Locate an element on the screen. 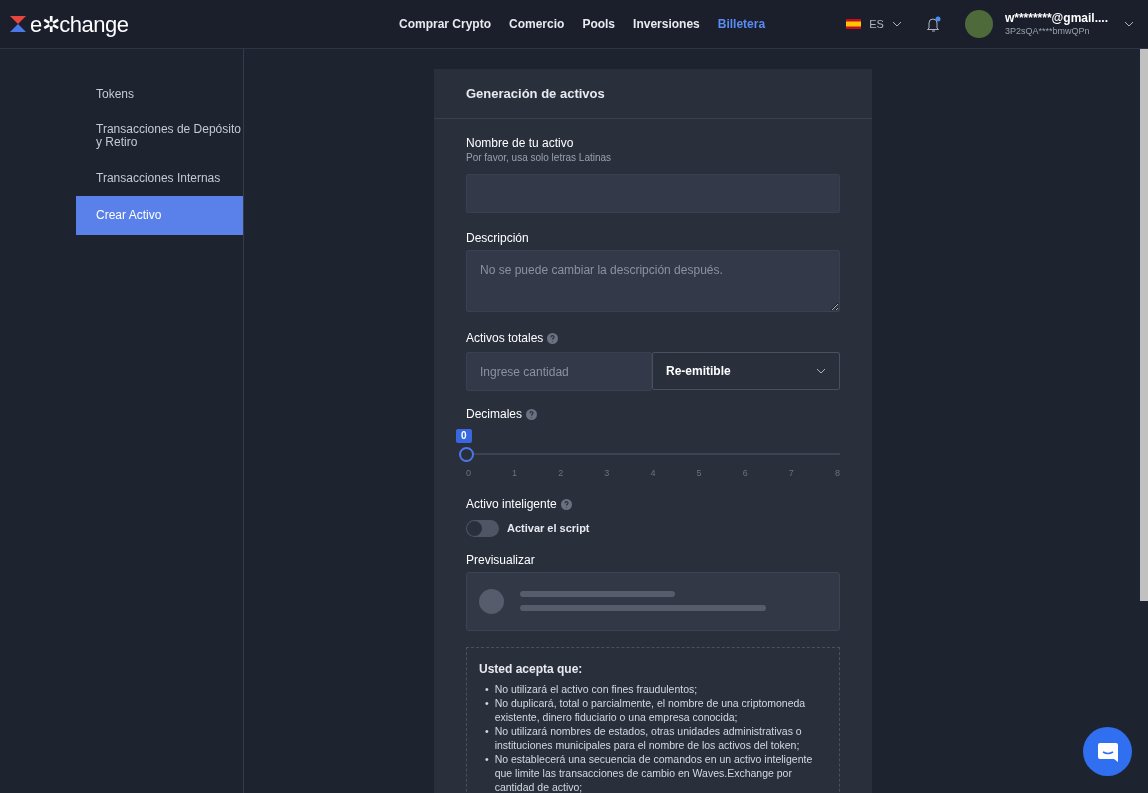  bell-icon is located at coordinates (933, 24).